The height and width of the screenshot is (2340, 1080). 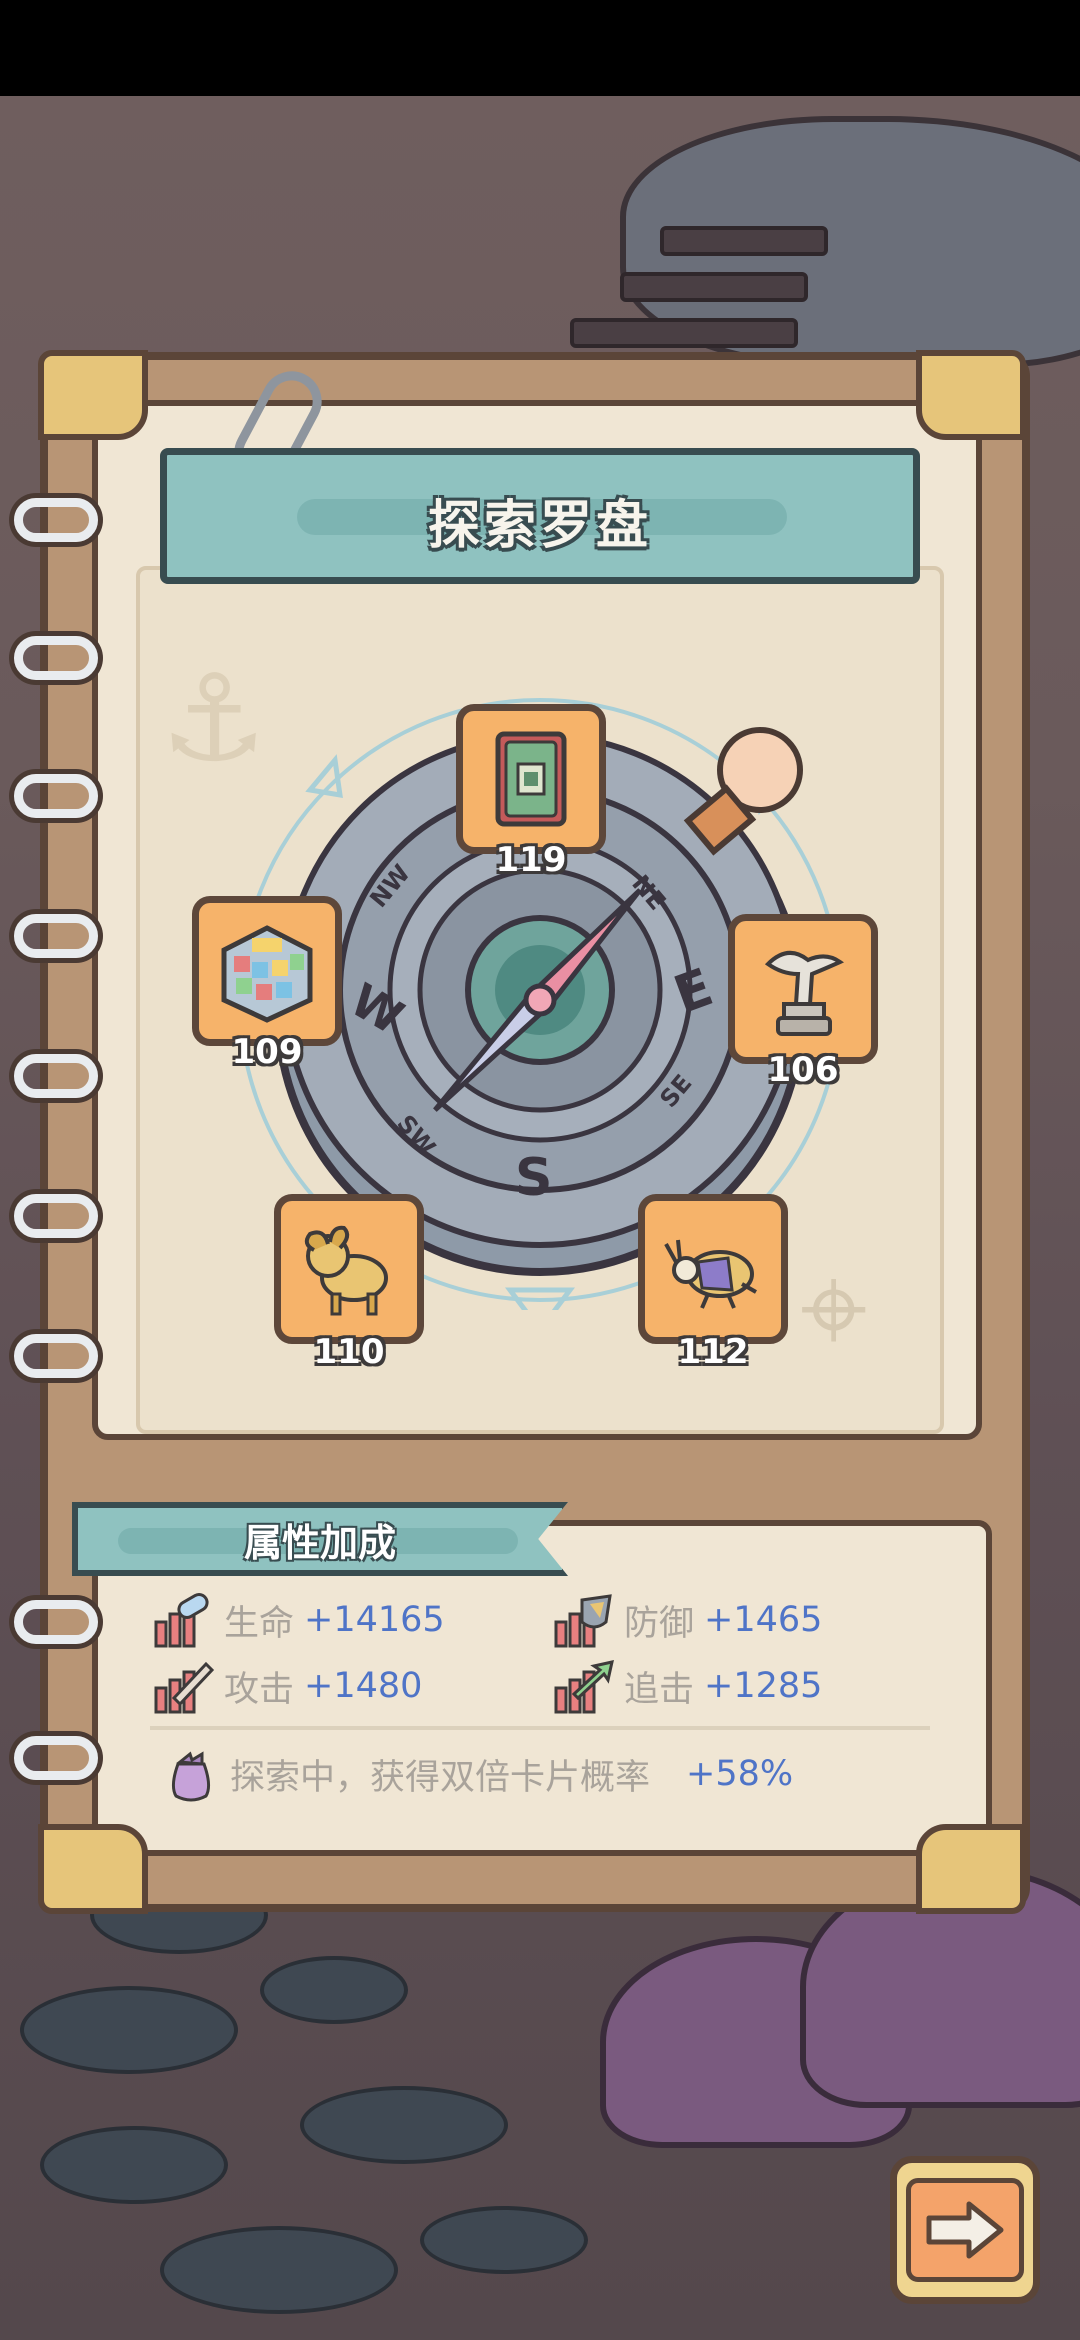 I want to click on stat-chase-label: 追击, so click(x=659, y=1689).